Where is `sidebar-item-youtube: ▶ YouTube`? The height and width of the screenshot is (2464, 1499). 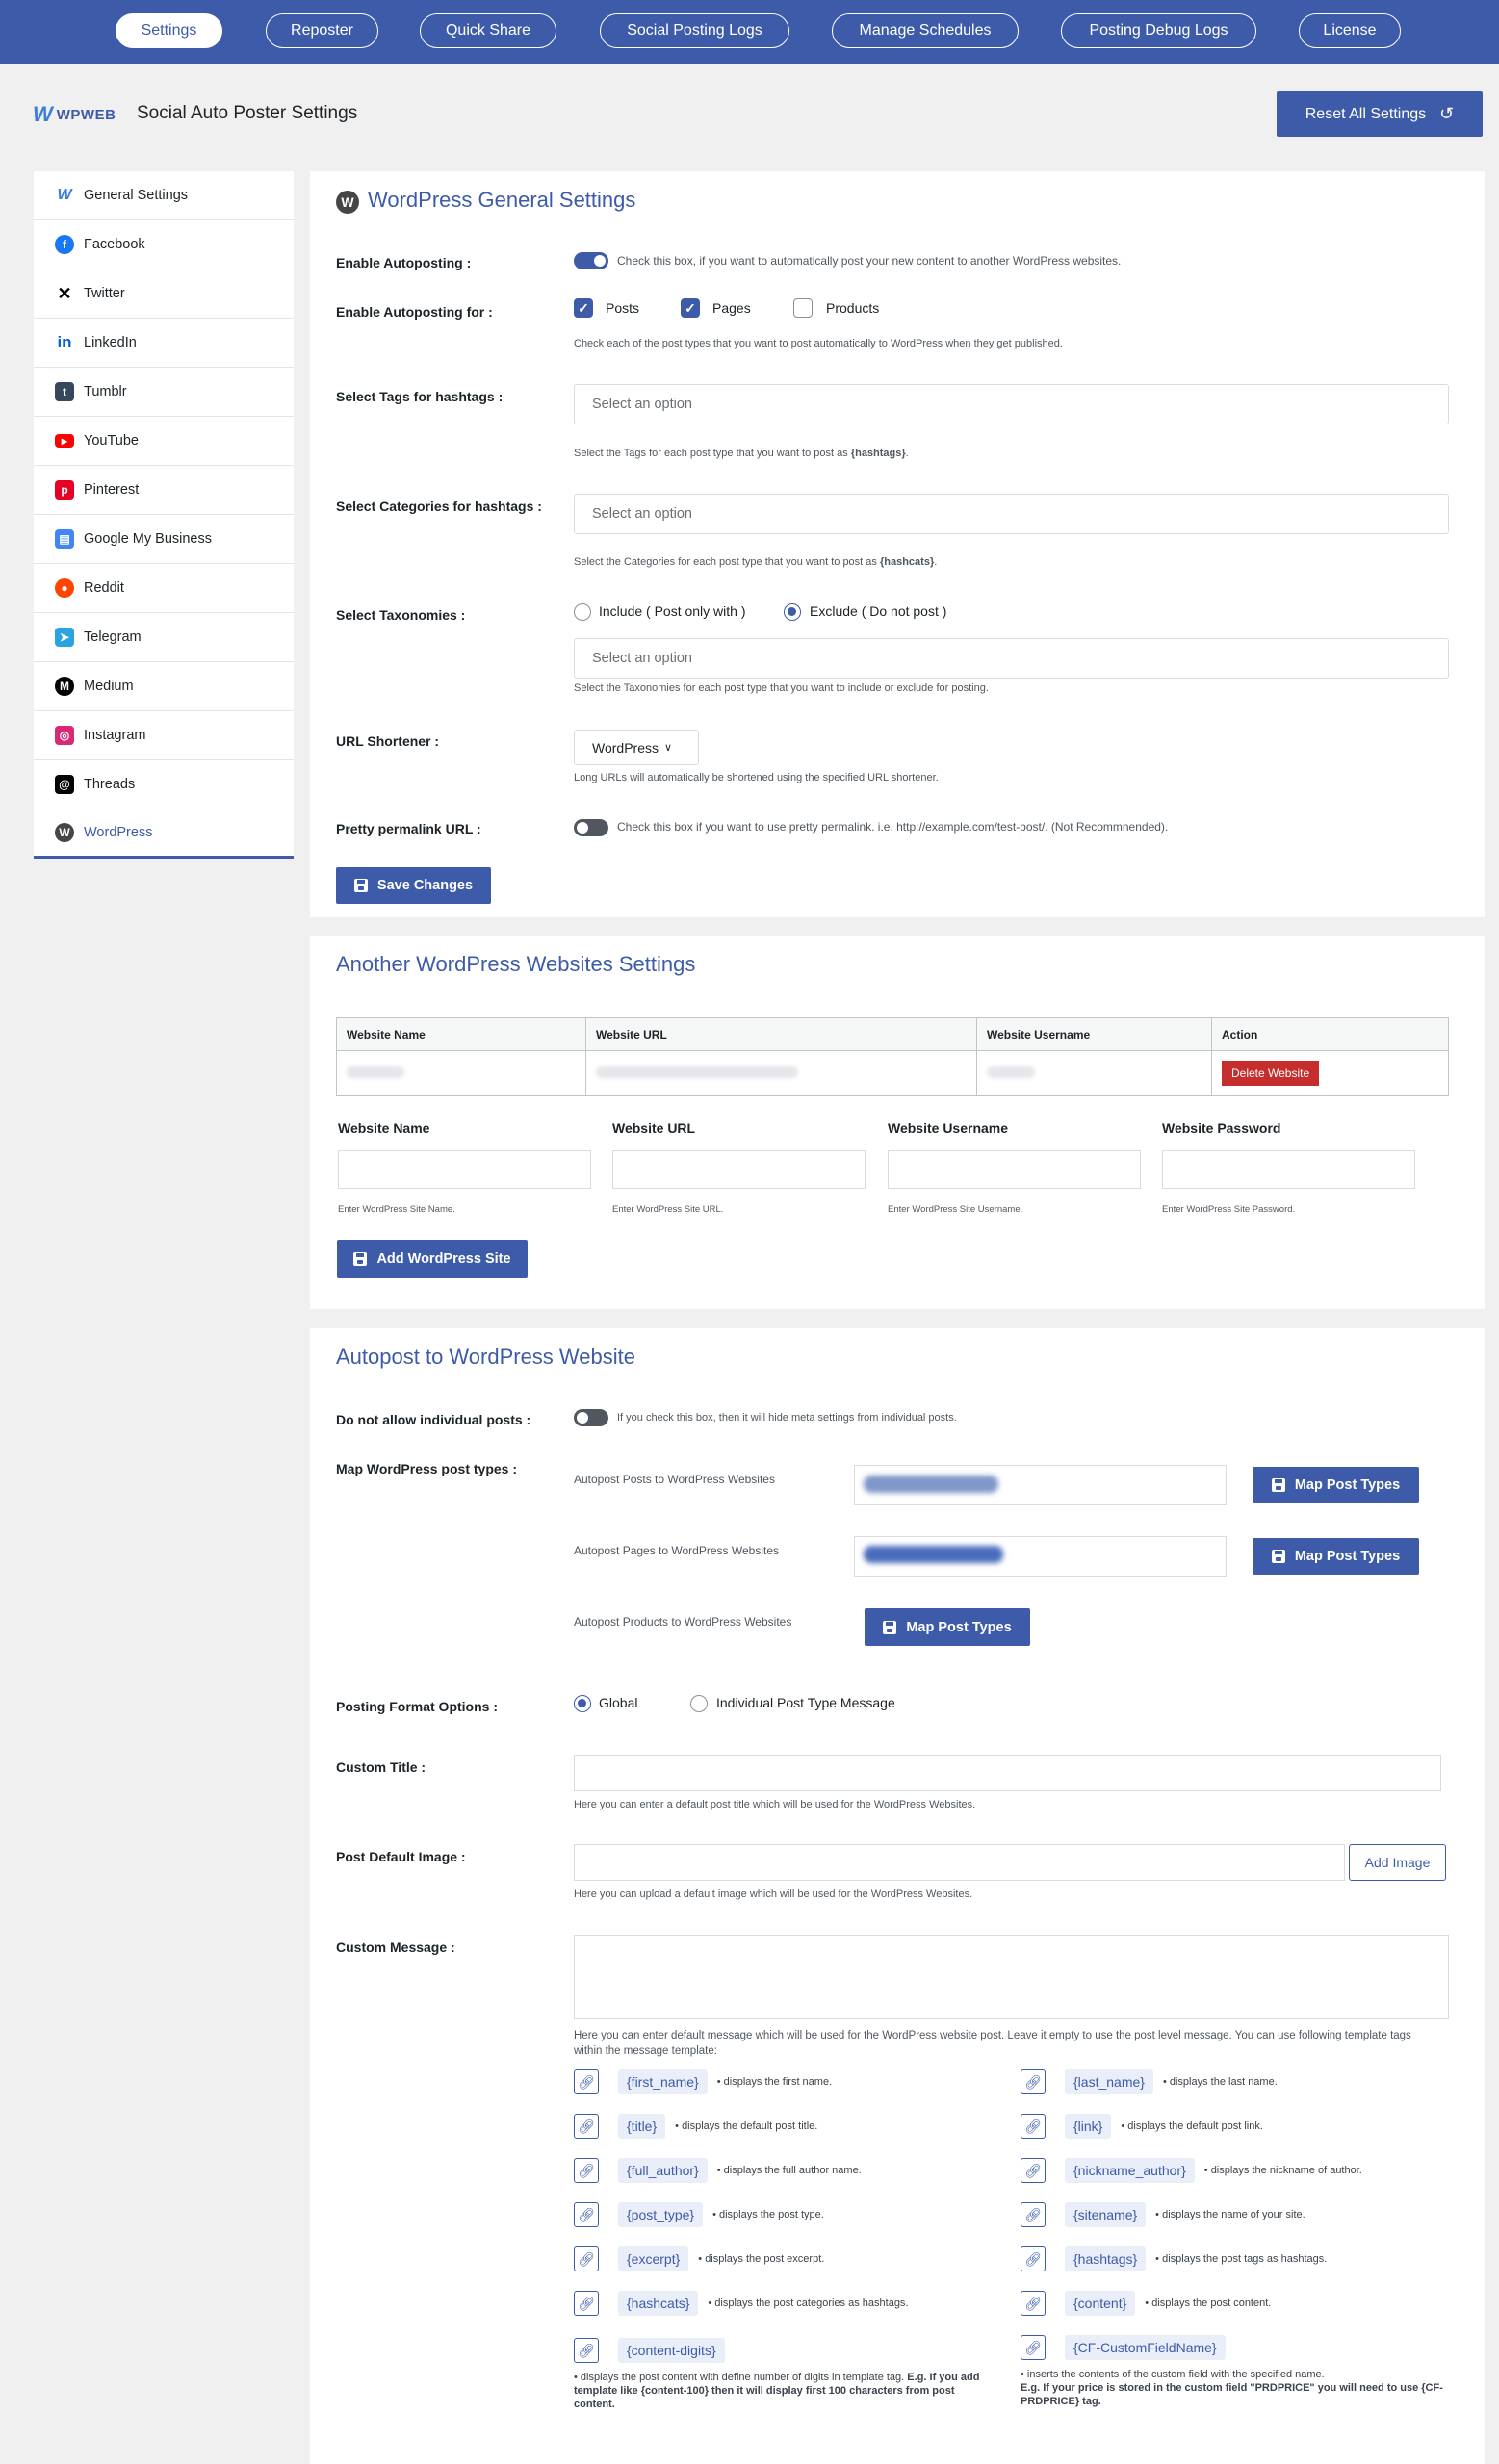
sidebar-item-youtube: ▶ YouTube is located at coordinates (164, 441).